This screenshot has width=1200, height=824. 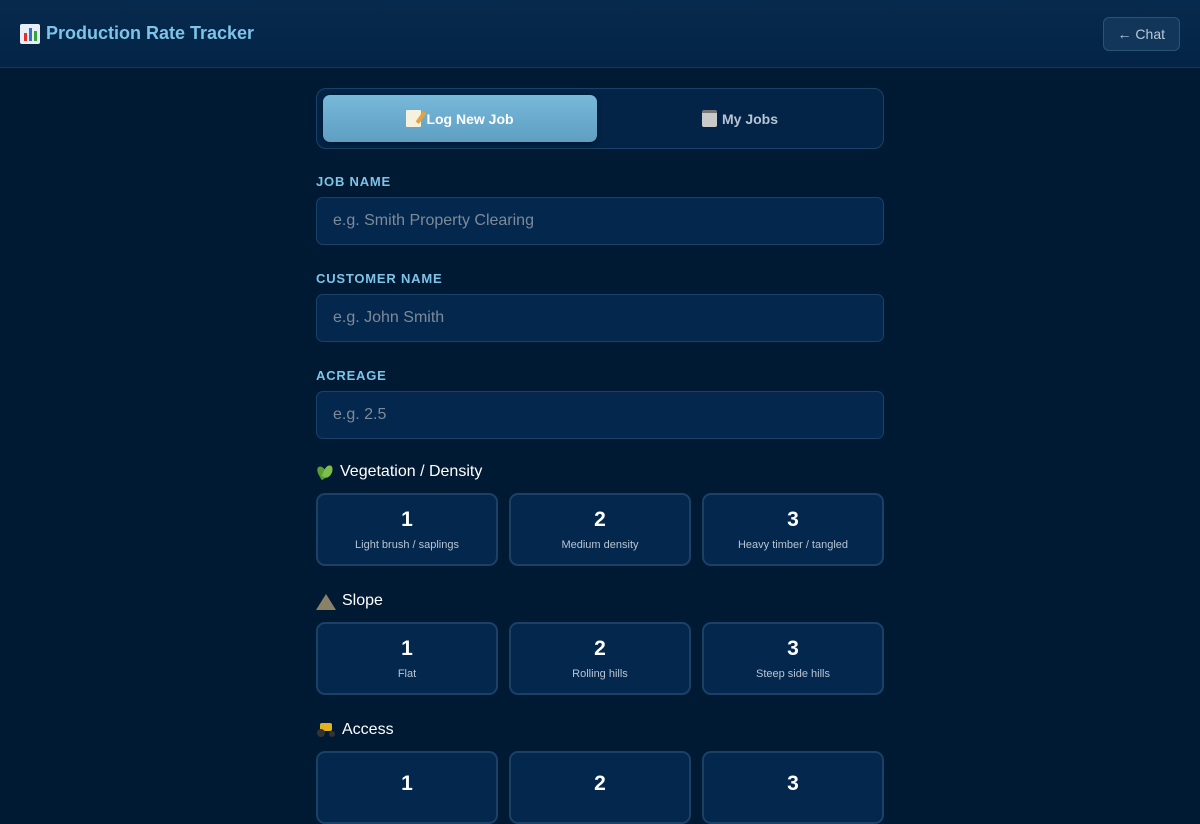 What do you see at coordinates (326, 730) in the screenshot?
I see `tractor-icon` at bounding box center [326, 730].